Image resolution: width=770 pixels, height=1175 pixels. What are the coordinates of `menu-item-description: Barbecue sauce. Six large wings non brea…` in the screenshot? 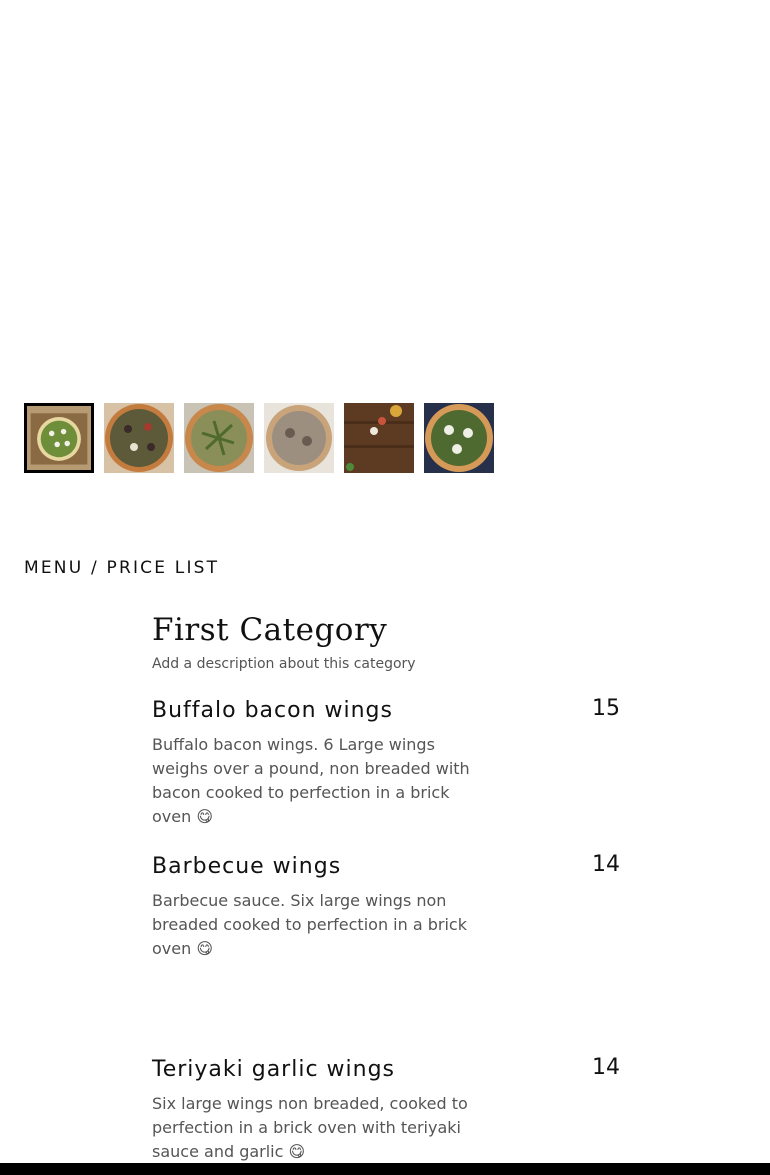 It's located at (309, 924).